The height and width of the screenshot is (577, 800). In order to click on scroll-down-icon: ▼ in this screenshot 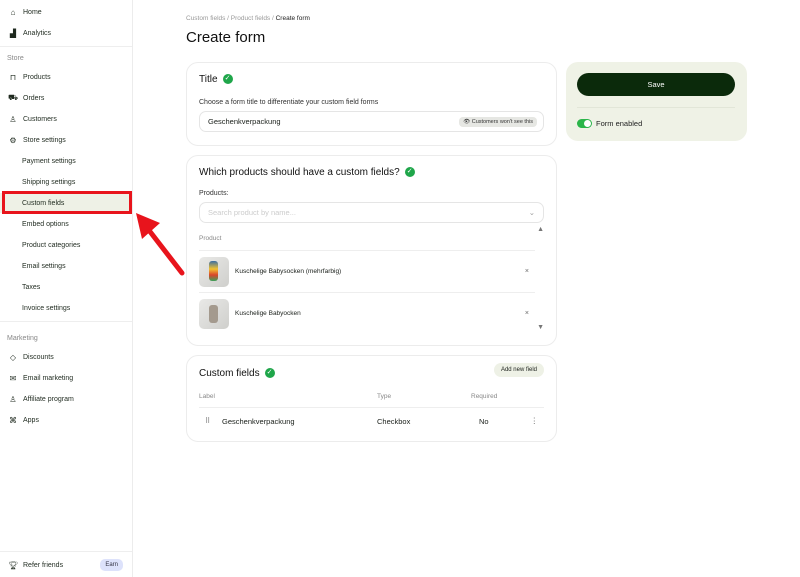, I will do `click(540, 327)`.